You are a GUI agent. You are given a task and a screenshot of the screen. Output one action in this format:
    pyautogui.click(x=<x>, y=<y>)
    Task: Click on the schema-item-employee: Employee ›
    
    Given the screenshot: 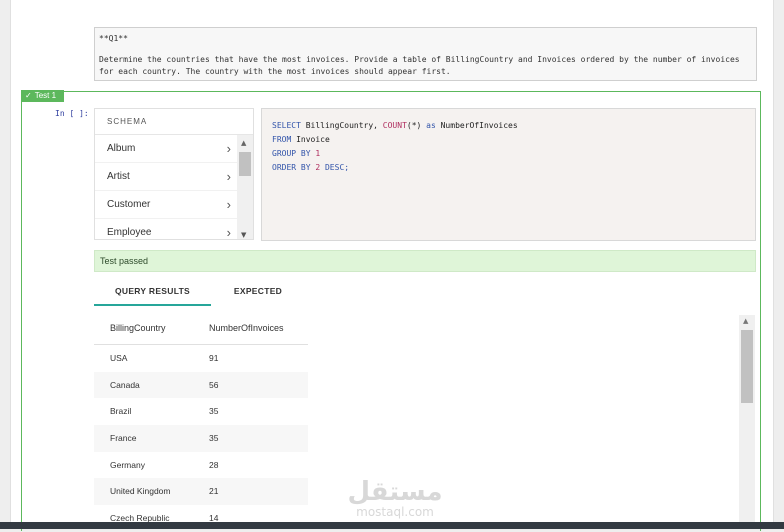 What is the action you would take?
    pyautogui.click(x=166, y=229)
    